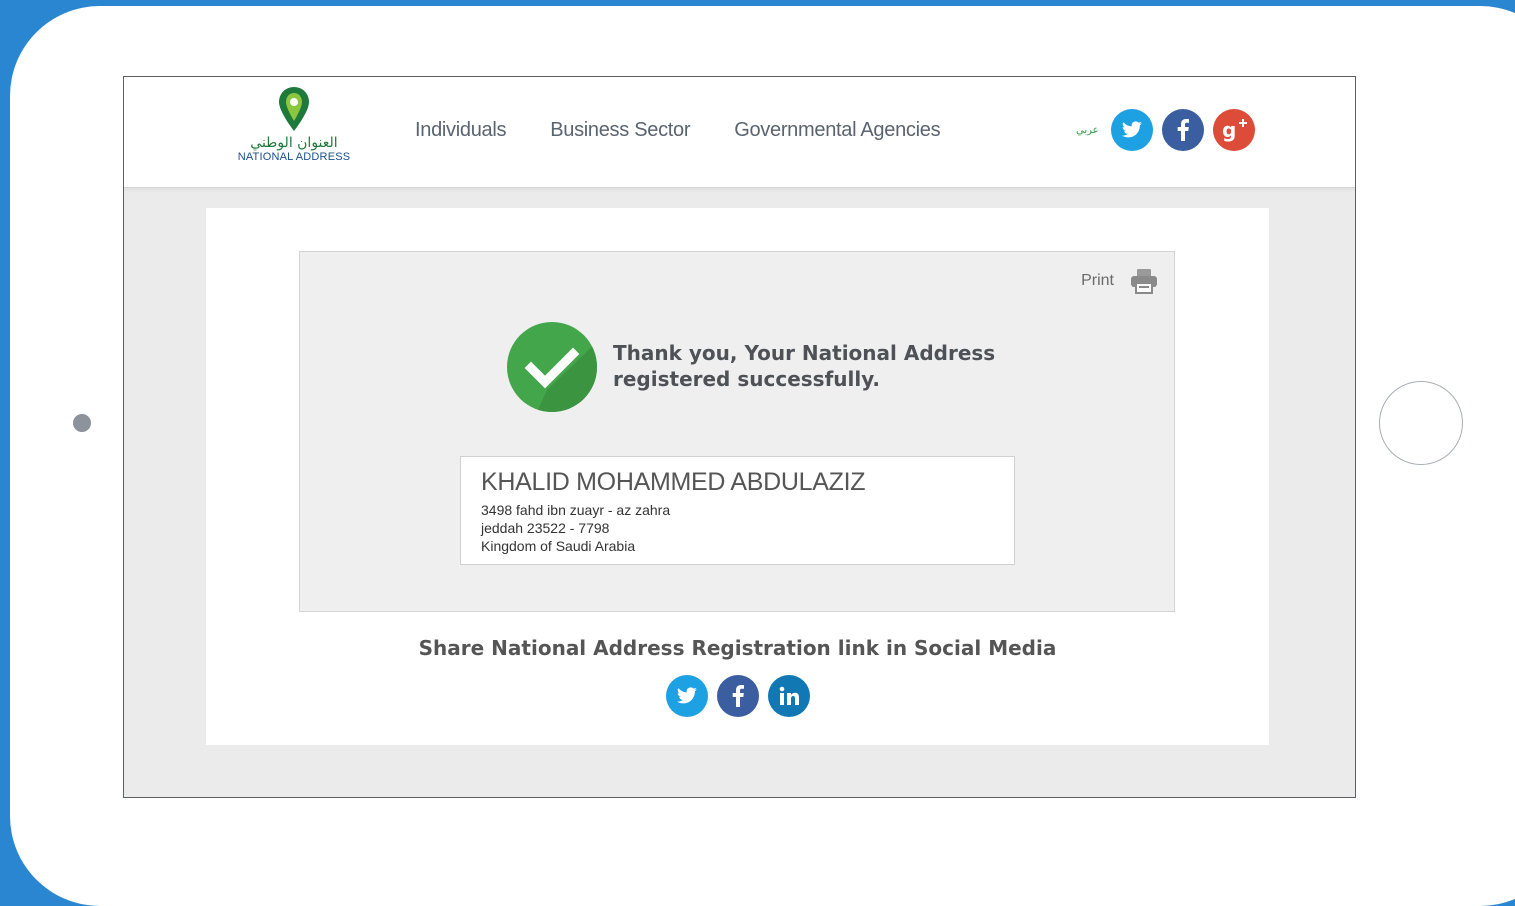 The width and height of the screenshot is (1515, 906). What do you see at coordinates (1131, 130) in the screenshot?
I see `twitter-icon` at bounding box center [1131, 130].